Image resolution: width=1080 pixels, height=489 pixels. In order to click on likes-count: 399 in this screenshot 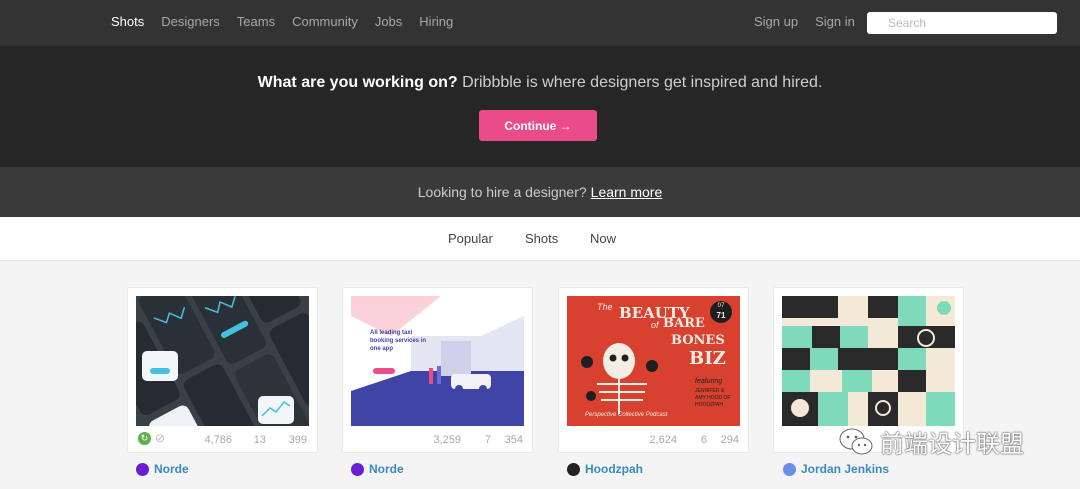, I will do `click(293, 440)`.